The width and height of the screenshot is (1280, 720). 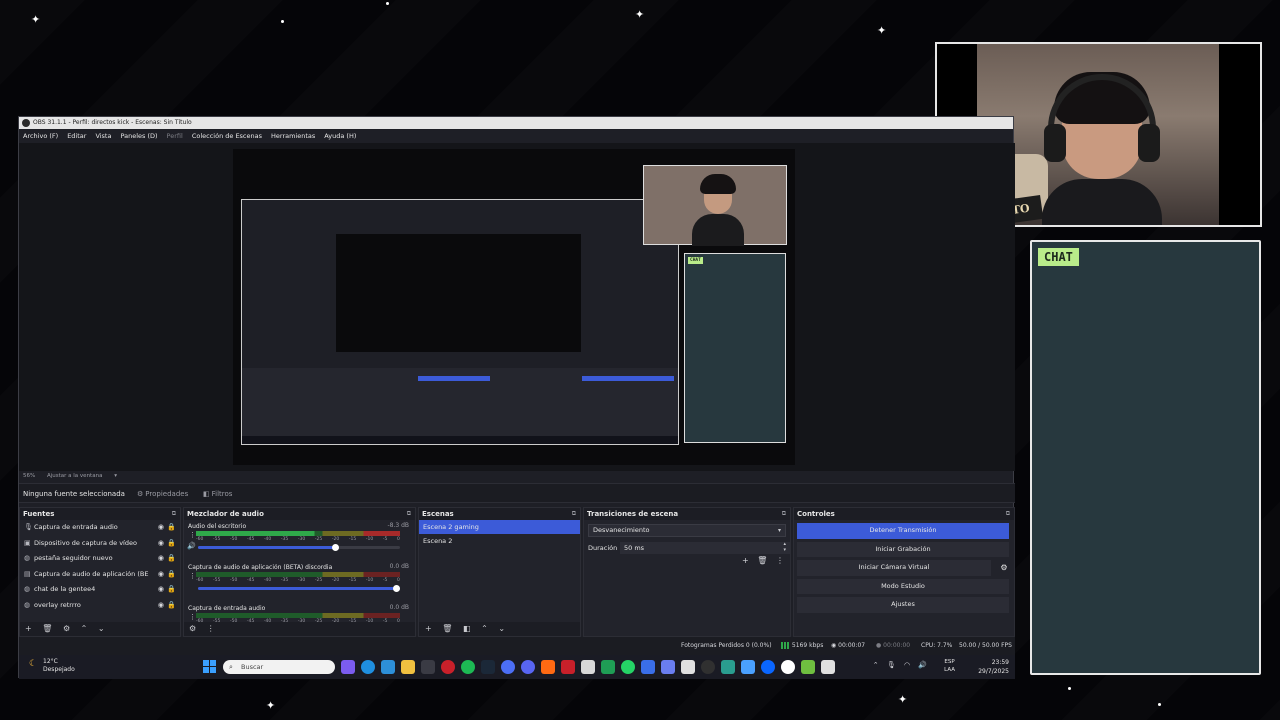 I want to click on source-item: ▤ Captura de audio de aplicación (BE ◉ 🔒, so click(x=100, y=575).